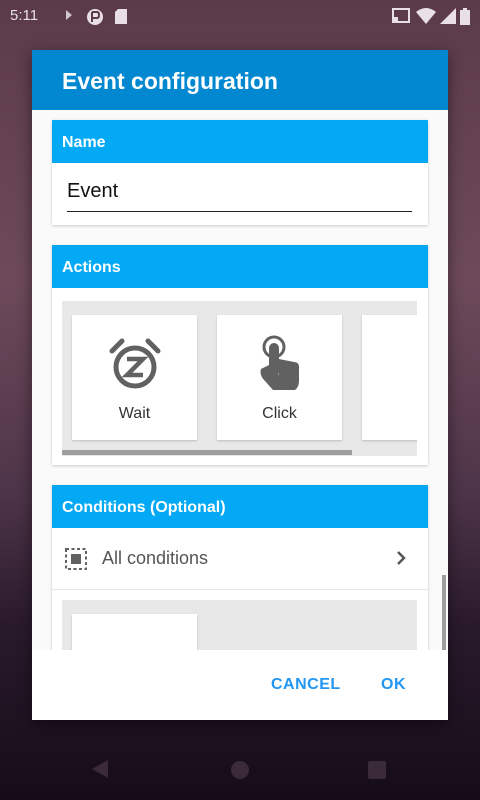 This screenshot has height=800, width=480. I want to click on vertical-scrollbar, so click(444, 612).